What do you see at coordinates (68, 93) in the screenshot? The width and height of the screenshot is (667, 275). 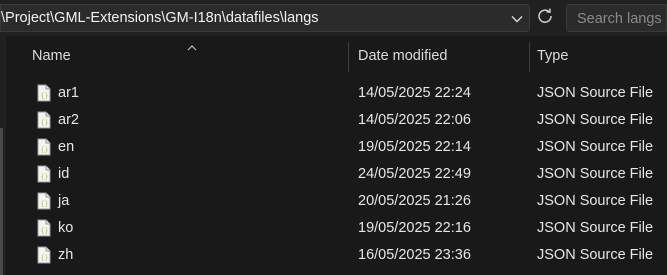 I see `file-name: ar1` at bounding box center [68, 93].